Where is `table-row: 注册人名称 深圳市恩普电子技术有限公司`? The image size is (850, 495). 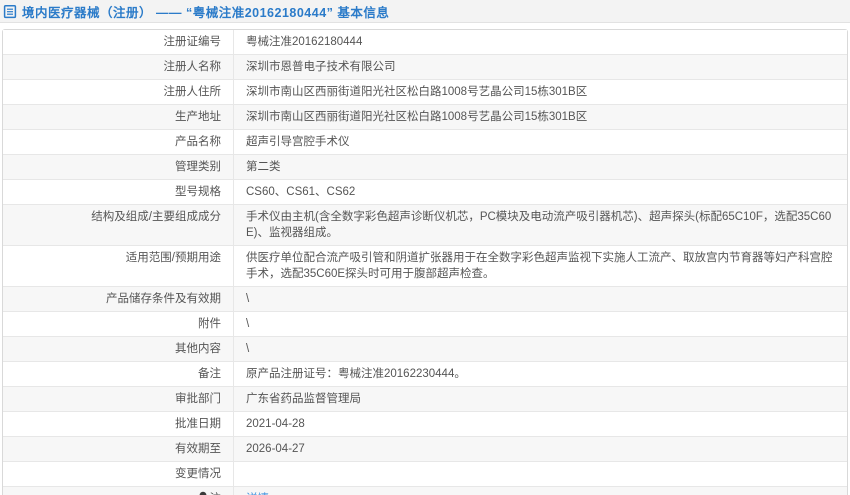 table-row: 注册人名称 深圳市恩普电子技术有限公司 is located at coordinates (425, 66).